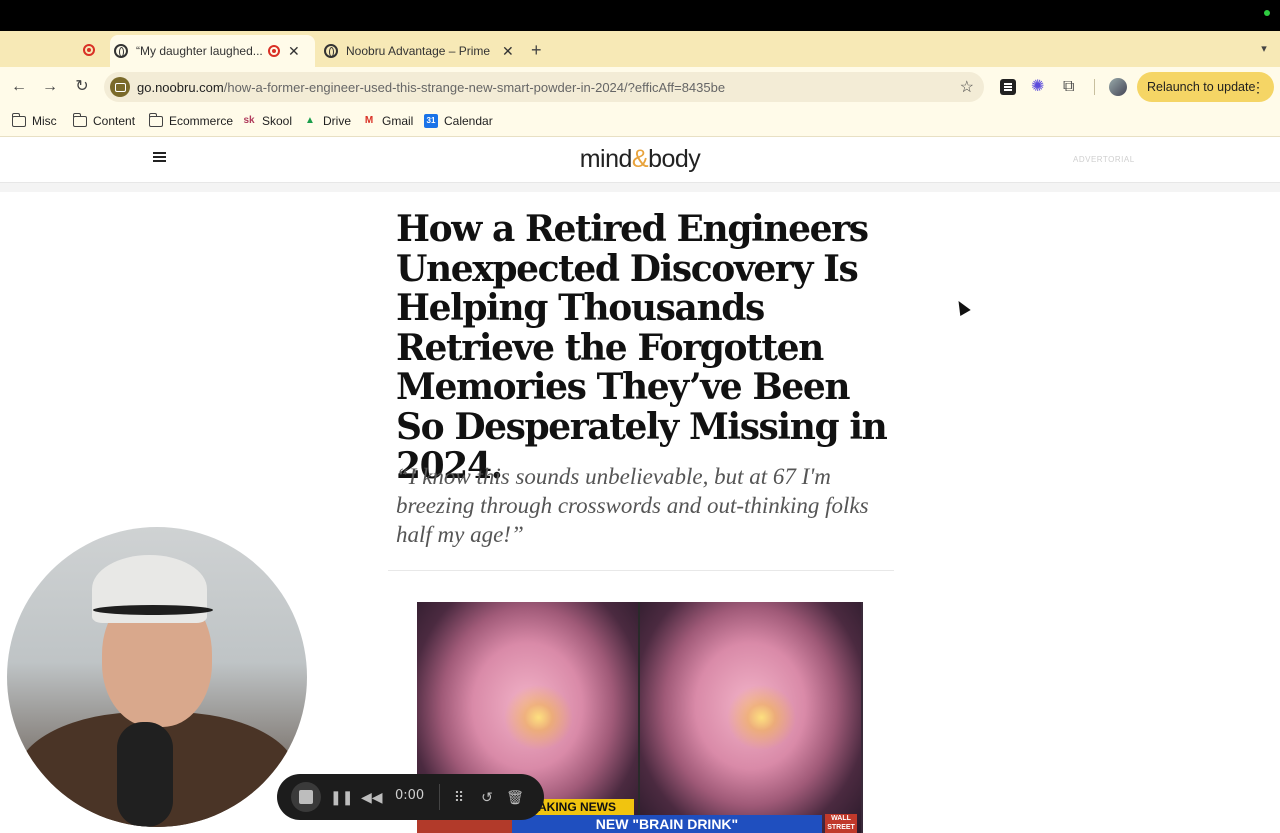  Describe the element at coordinates (341, 797) in the screenshot. I see `pause-icon: ❚❚` at that location.